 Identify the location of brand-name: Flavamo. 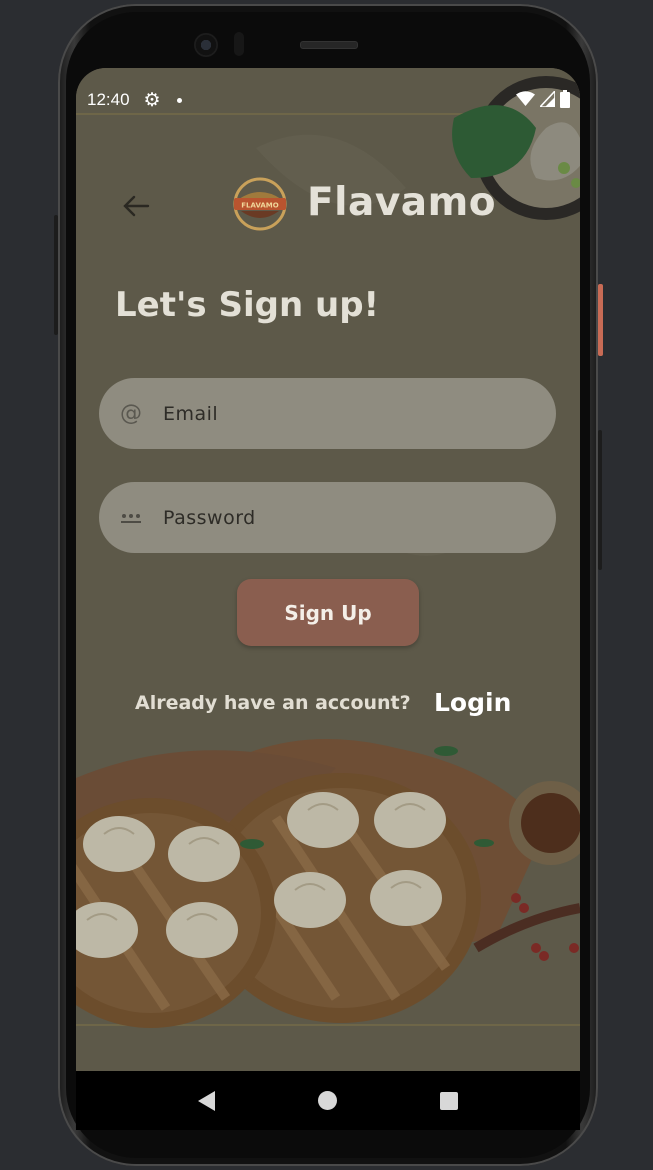
(401, 202).